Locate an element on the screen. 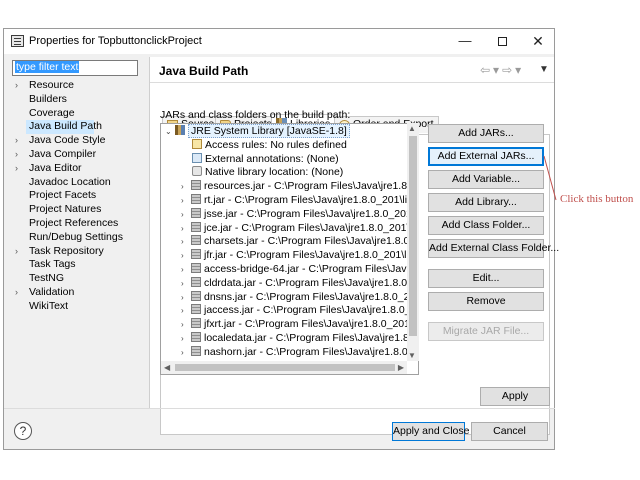 This screenshot has height=480, width=640. cancel-button: Cancel is located at coordinates (509, 431).